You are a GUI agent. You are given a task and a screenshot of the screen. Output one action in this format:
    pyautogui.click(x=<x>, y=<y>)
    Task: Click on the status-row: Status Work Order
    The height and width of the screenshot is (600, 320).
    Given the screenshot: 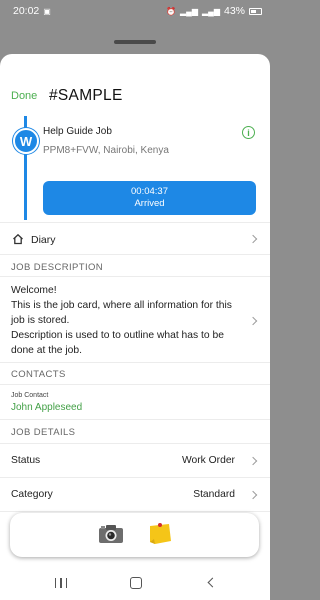 What is the action you would take?
    pyautogui.click(x=135, y=460)
    